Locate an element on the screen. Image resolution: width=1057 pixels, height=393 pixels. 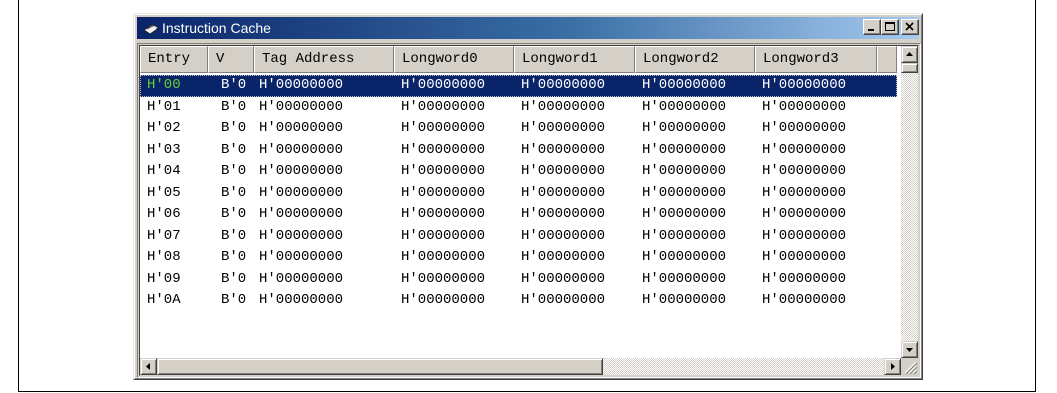
column-header-v: V is located at coordinates (231, 59).